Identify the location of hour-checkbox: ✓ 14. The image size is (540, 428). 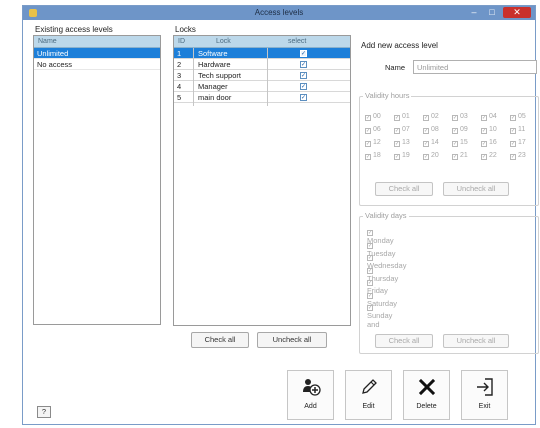
(431, 143).